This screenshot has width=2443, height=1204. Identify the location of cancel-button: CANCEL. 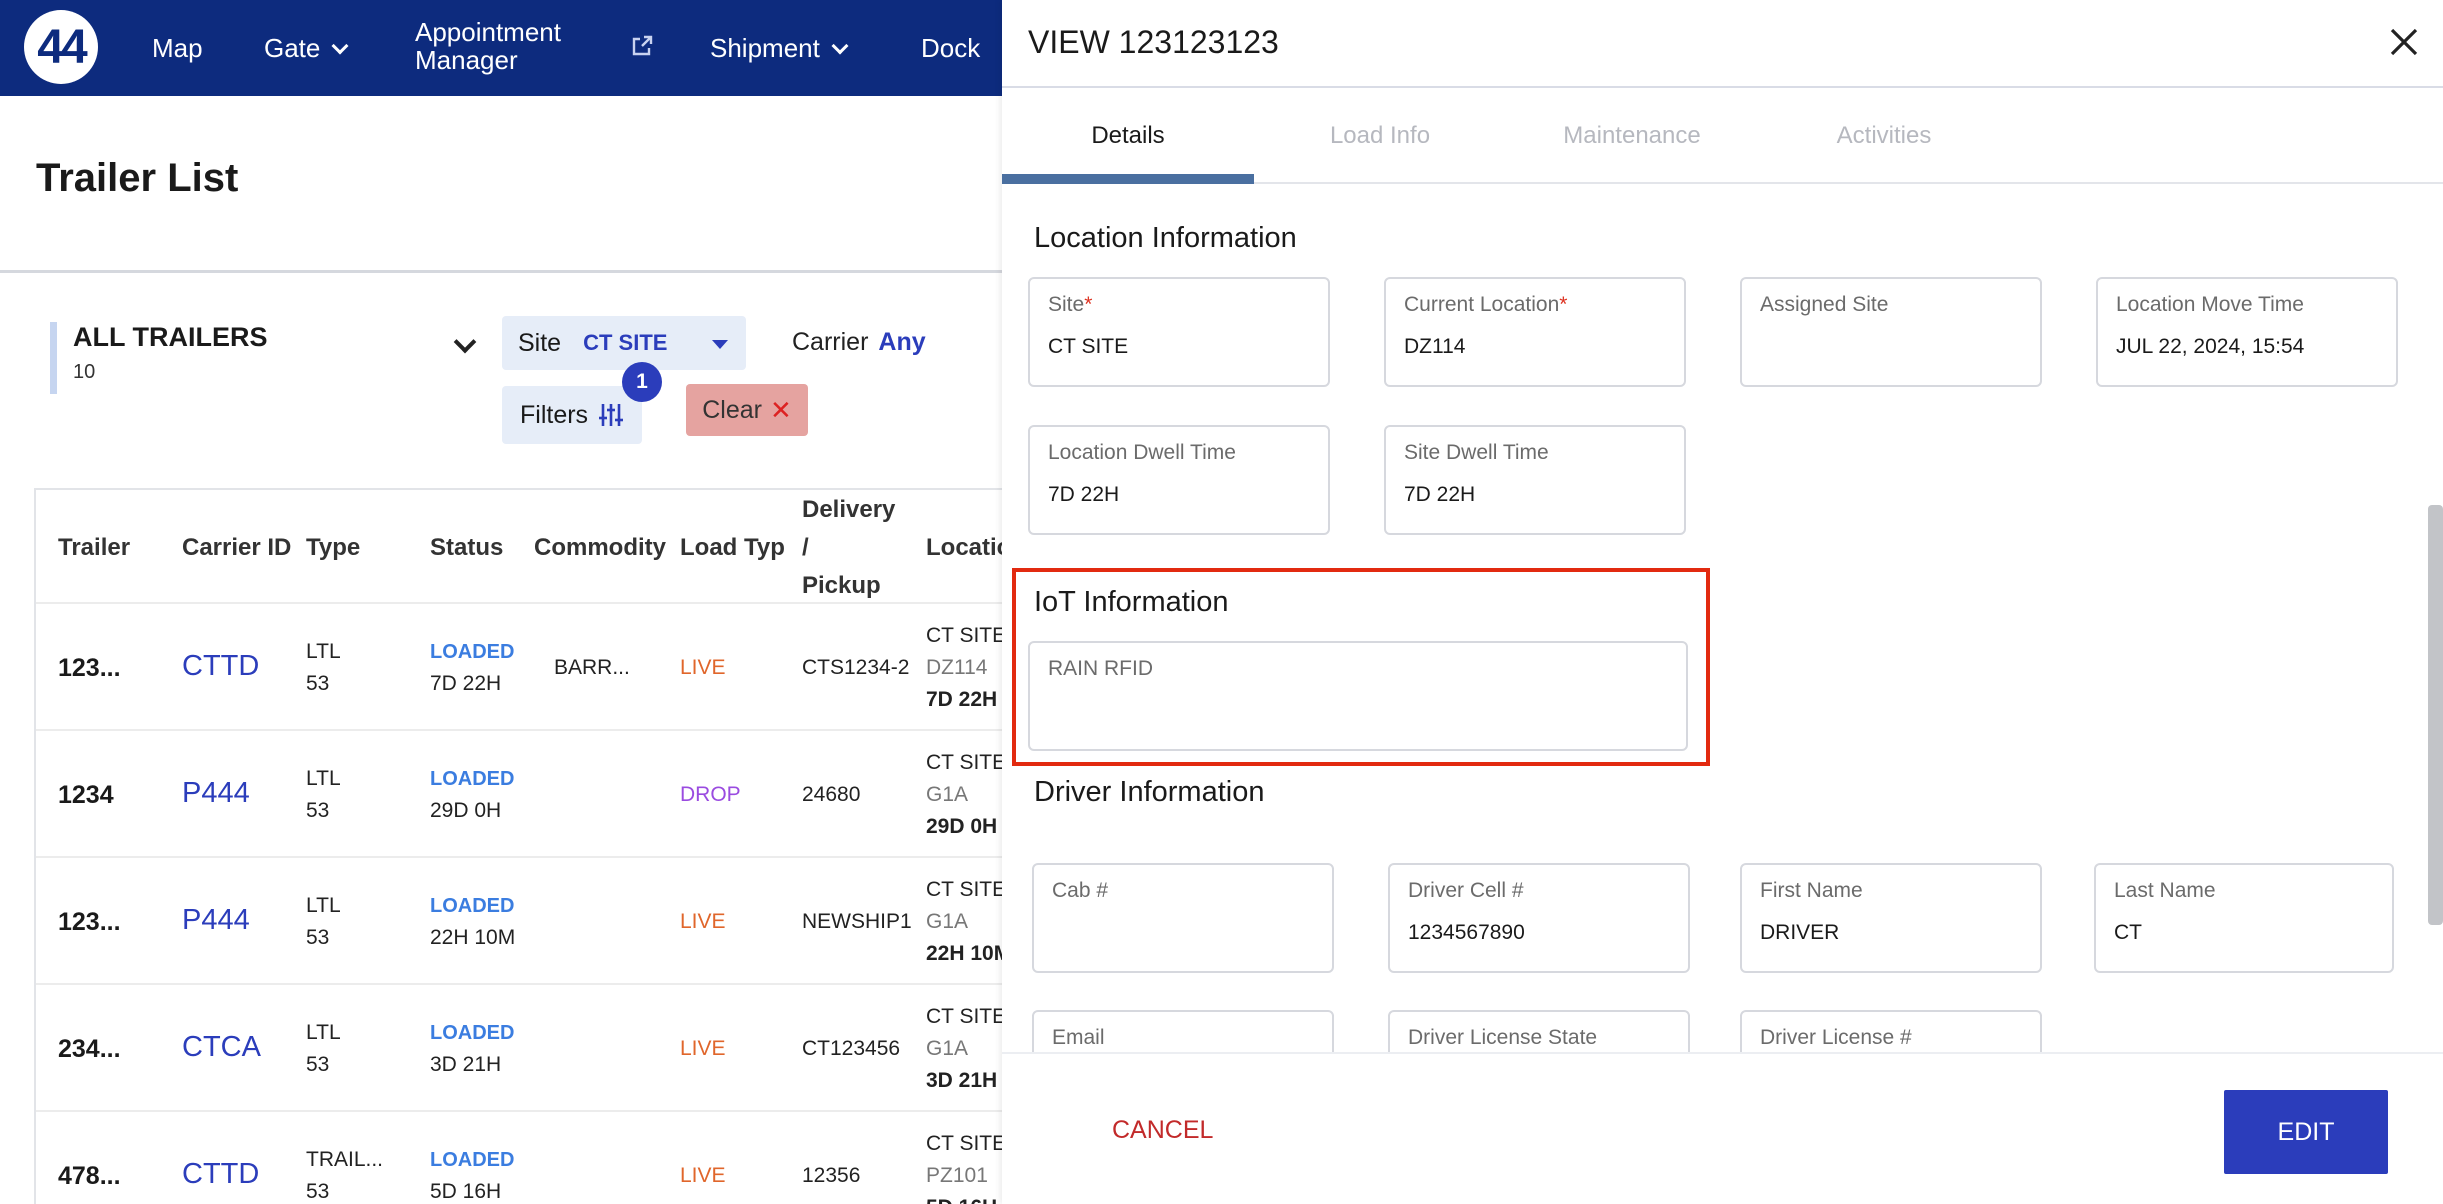
(1162, 1130).